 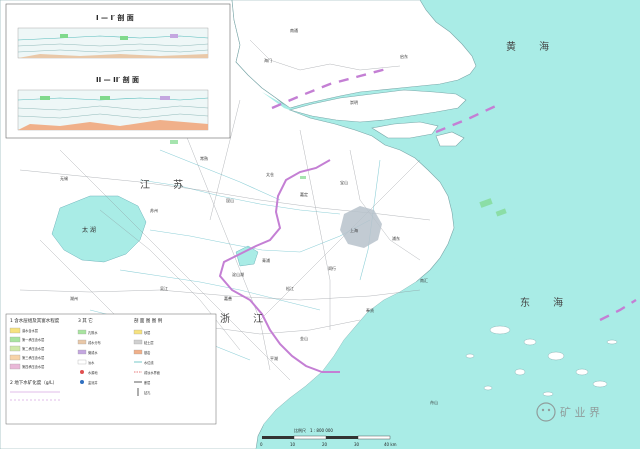 What do you see at coordinates (30, 330) in the screenshot?
I see `legend-item: 潜水含水层` at bounding box center [30, 330].